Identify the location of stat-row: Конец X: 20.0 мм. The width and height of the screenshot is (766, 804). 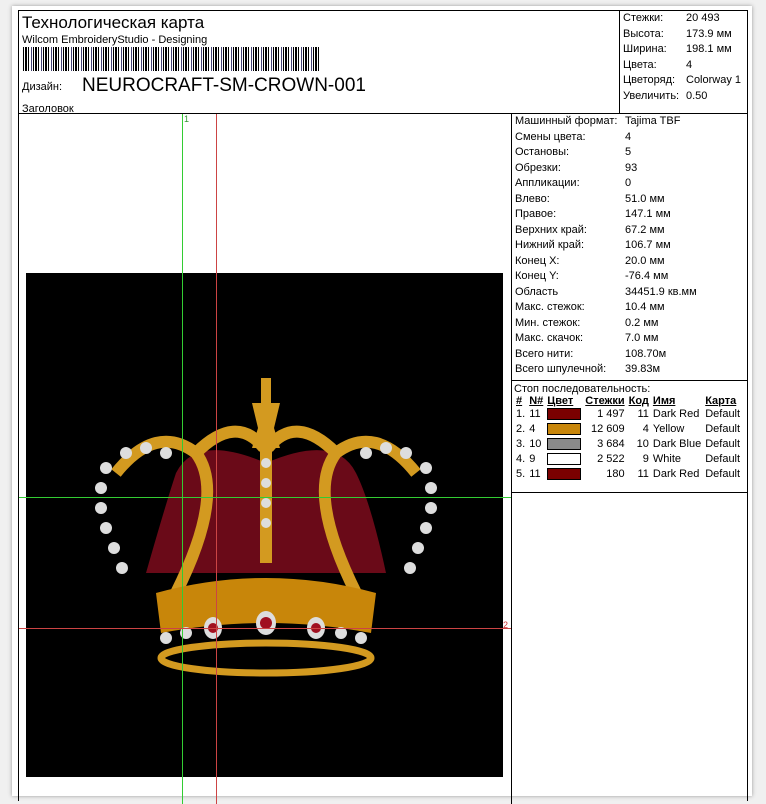
(630, 262).